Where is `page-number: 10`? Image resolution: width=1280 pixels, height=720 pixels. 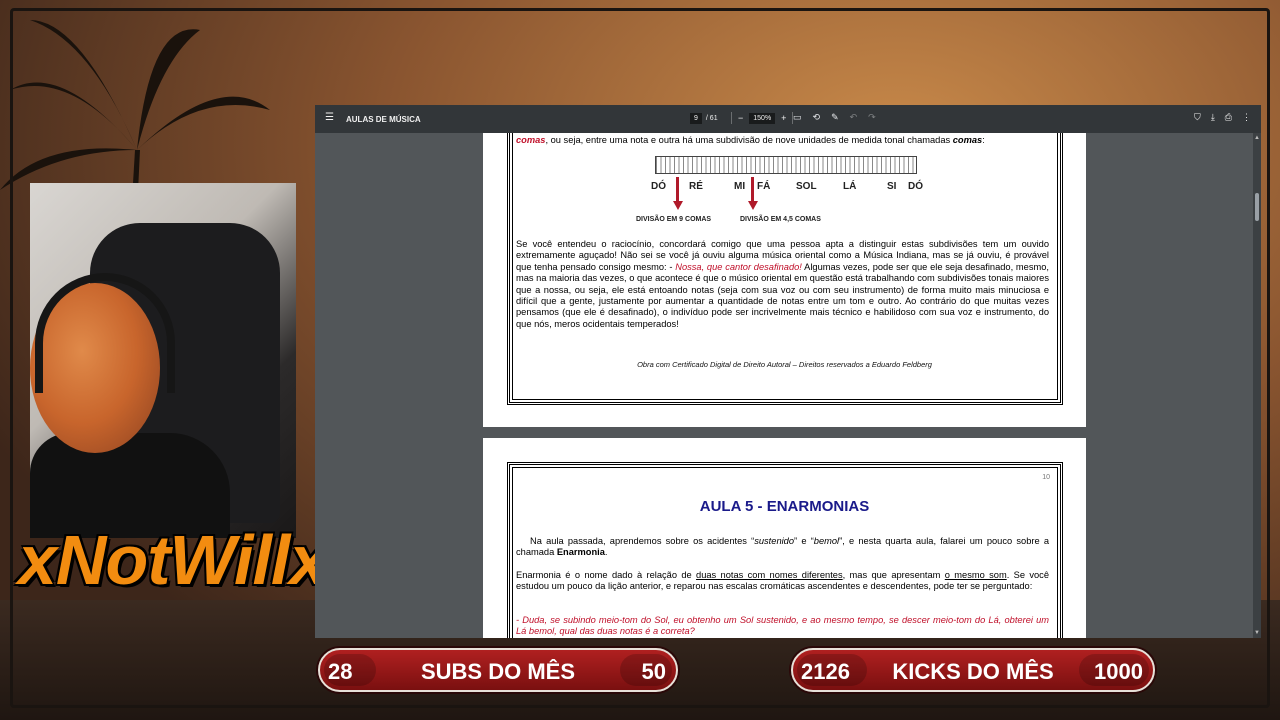 page-number: 10 is located at coordinates (1046, 477).